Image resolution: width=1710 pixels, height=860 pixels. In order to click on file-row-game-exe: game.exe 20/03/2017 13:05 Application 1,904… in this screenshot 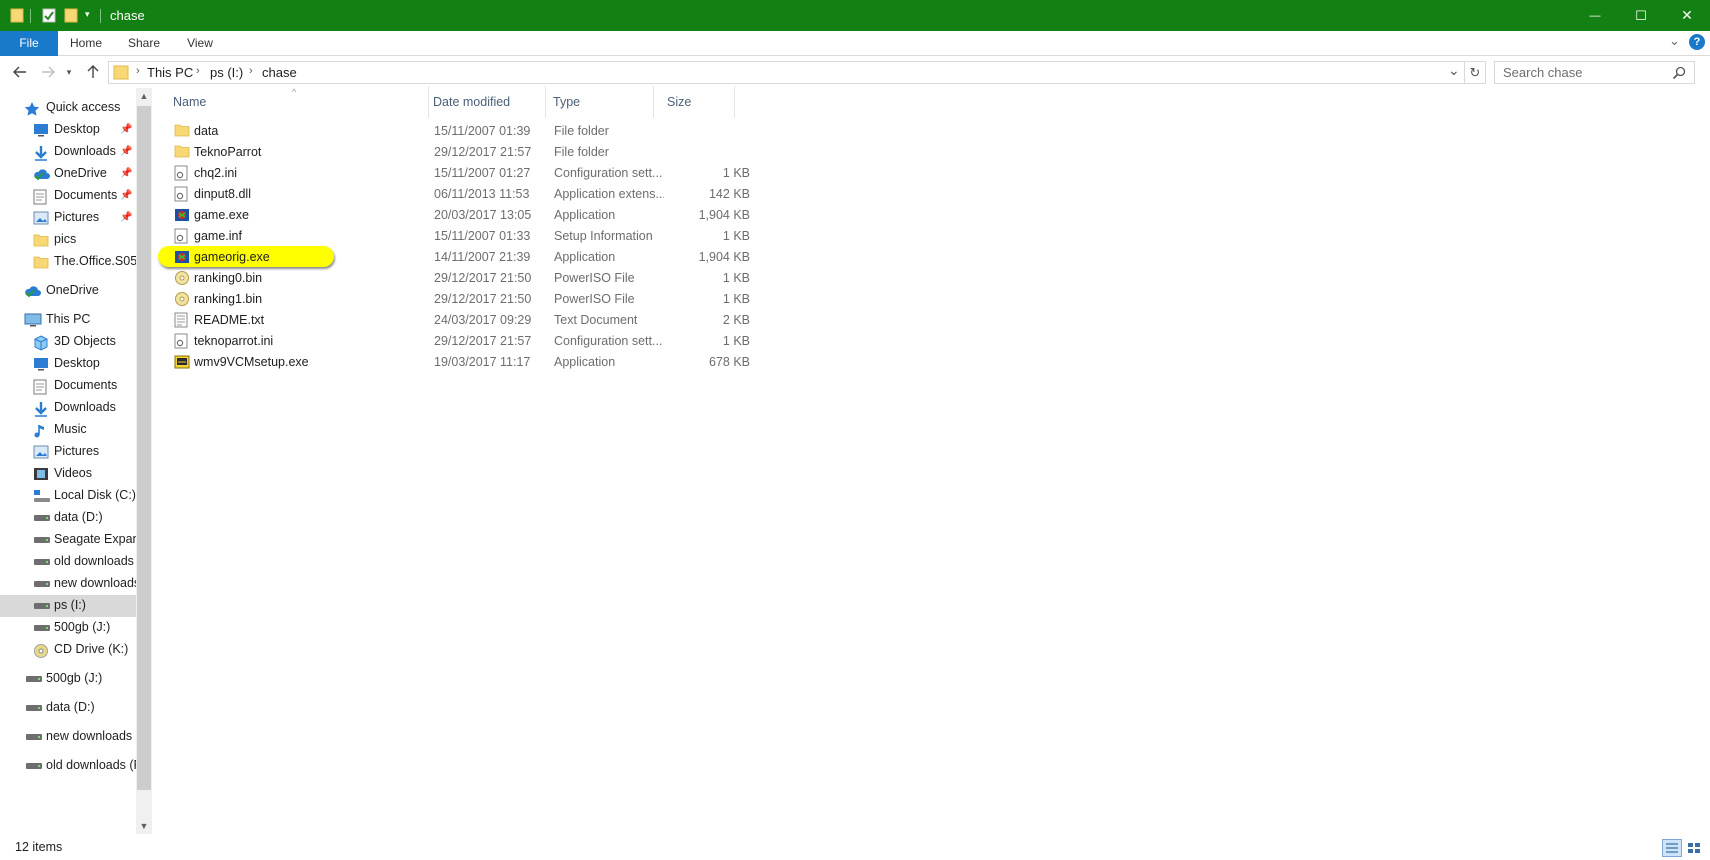, I will do `click(455, 215)`.